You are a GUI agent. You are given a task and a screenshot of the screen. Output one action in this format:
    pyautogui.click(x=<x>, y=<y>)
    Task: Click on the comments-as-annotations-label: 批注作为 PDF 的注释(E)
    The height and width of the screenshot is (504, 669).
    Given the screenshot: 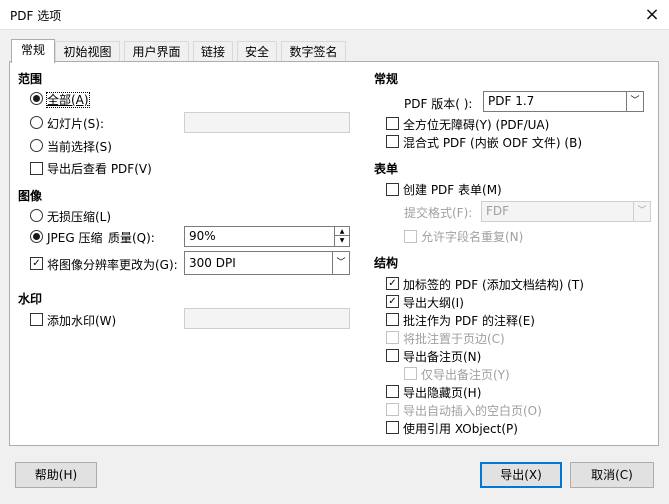 What is the action you would take?
    pyautogui.click(x=469, y=320)
    